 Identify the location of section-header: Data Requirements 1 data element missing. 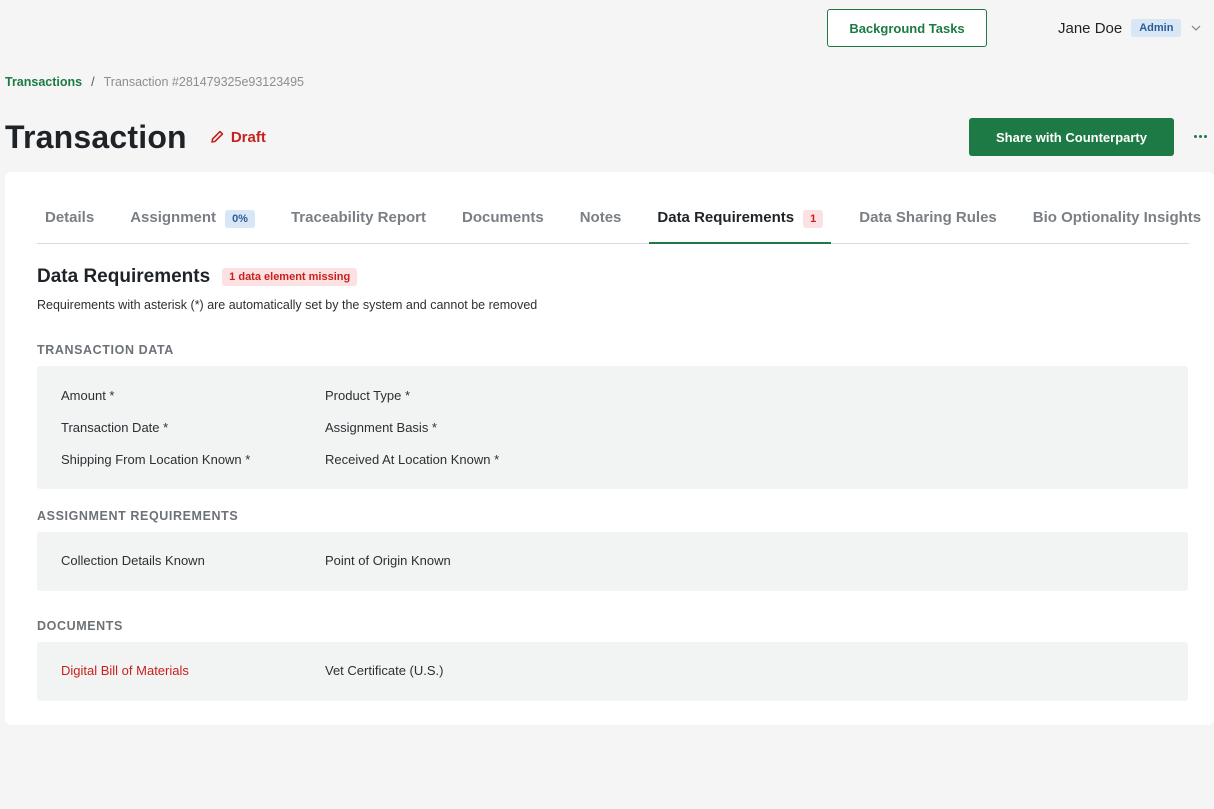
(197, 277).